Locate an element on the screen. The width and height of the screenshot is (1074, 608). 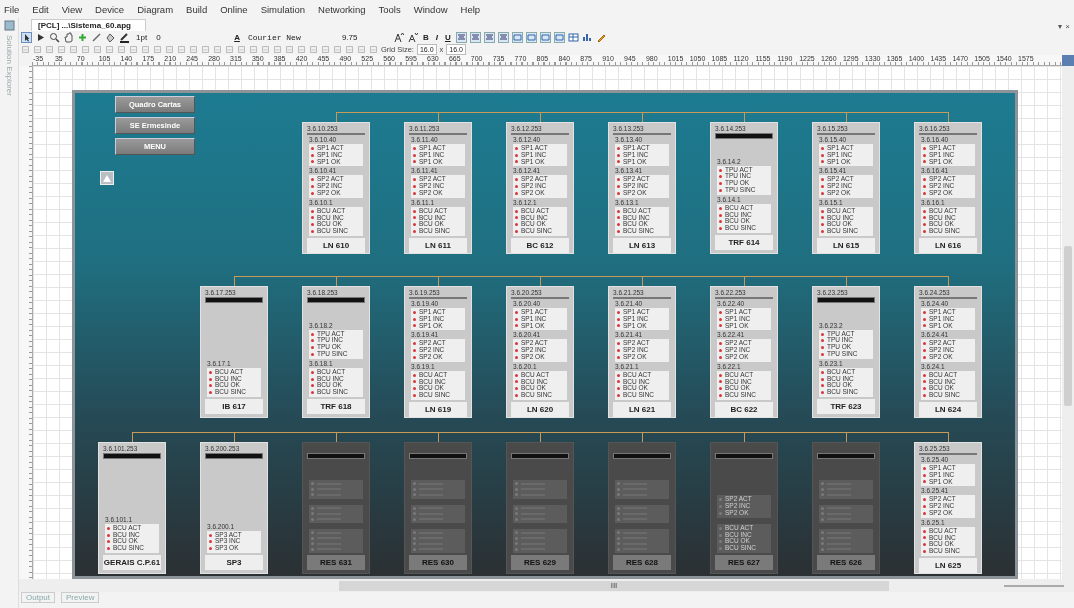
menu-item: Help is located at coordinates (470, 9).